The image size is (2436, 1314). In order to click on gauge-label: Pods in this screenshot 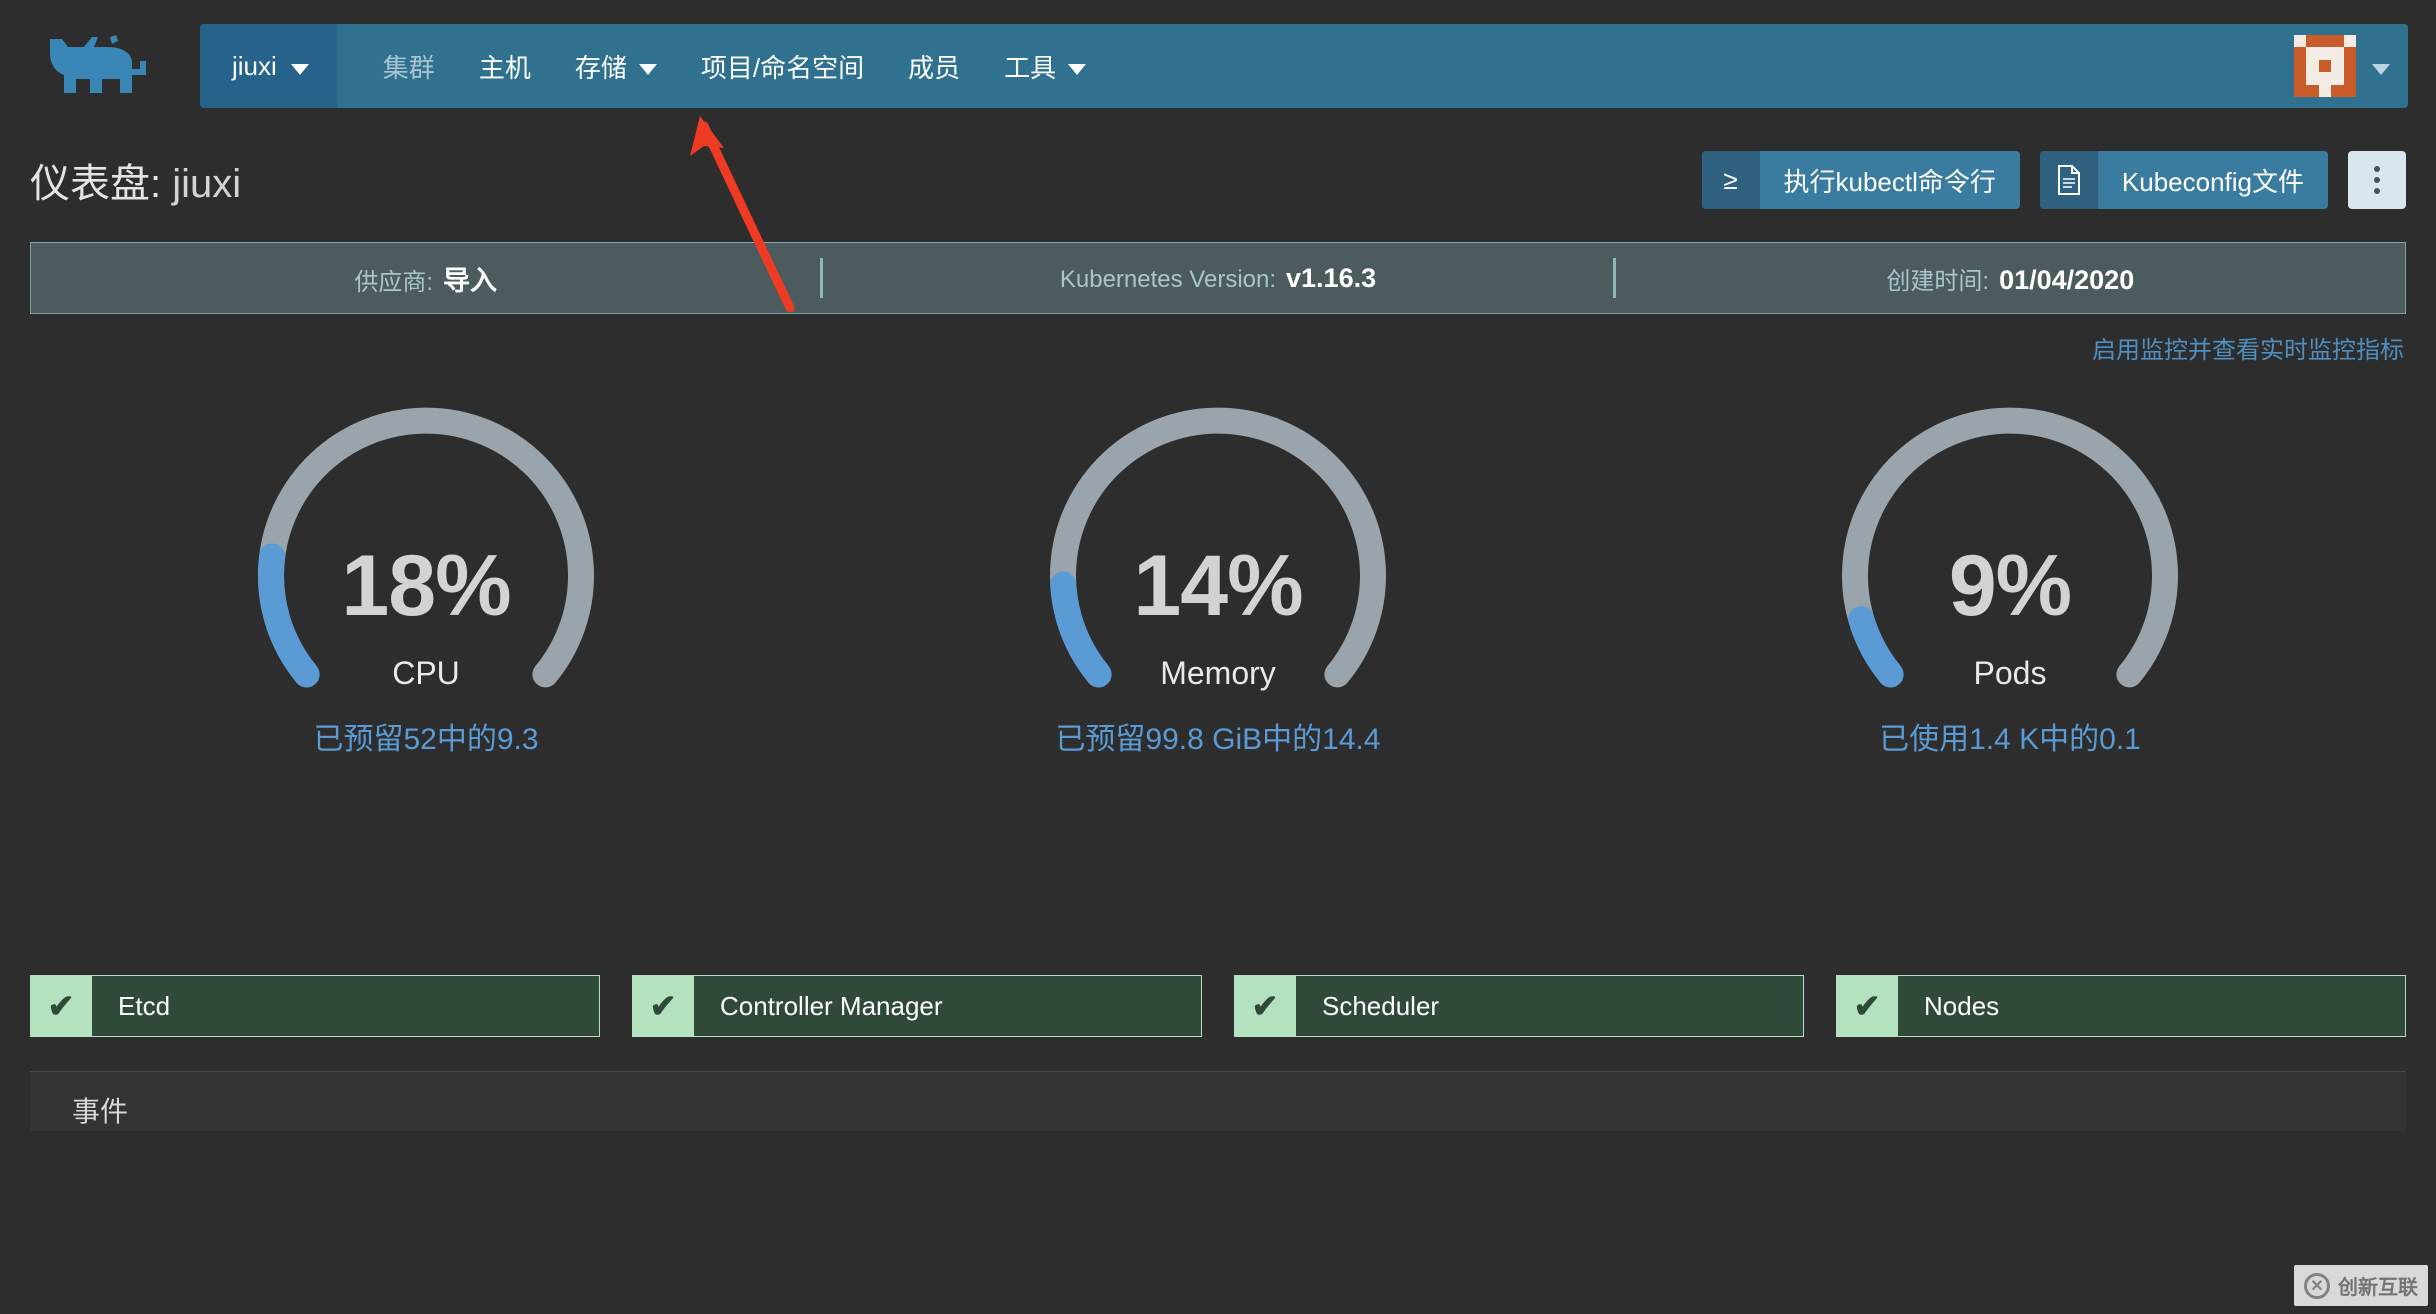, I will do `click(2010, 673)`.